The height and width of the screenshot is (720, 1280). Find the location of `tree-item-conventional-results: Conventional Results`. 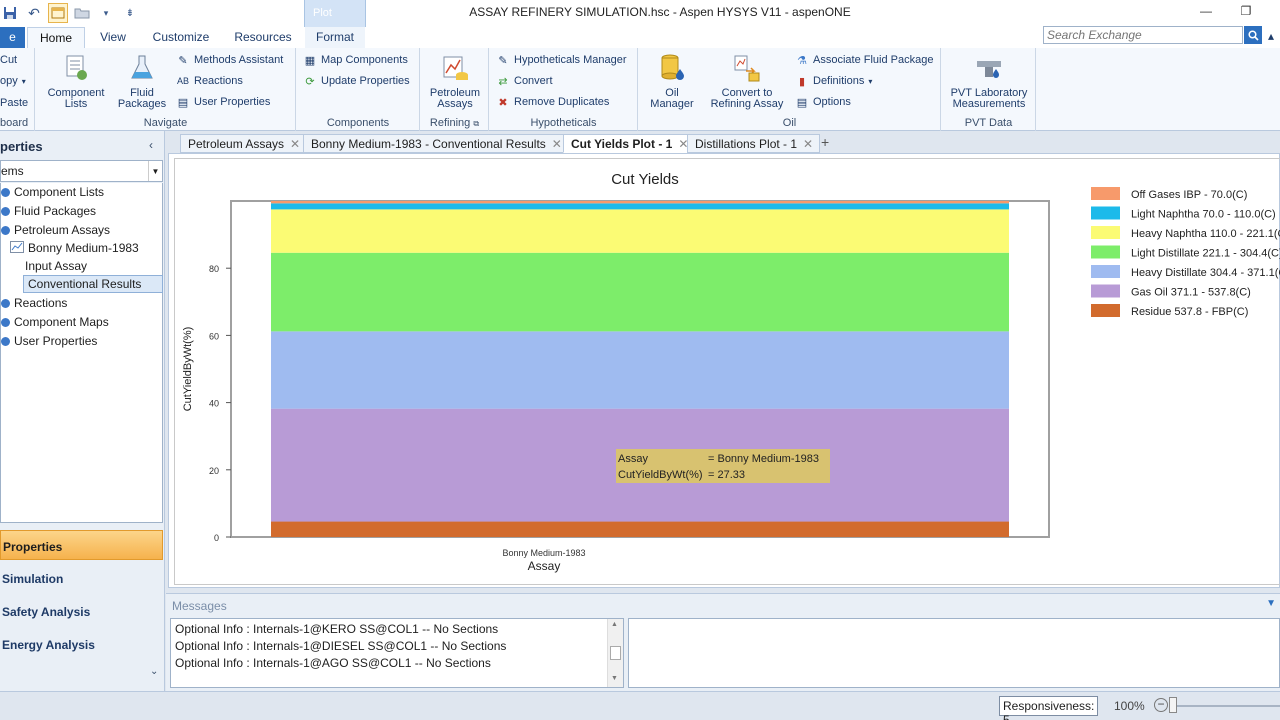

tree-item-conventional-results: Conventional Results is located at coordinates (93, 284).